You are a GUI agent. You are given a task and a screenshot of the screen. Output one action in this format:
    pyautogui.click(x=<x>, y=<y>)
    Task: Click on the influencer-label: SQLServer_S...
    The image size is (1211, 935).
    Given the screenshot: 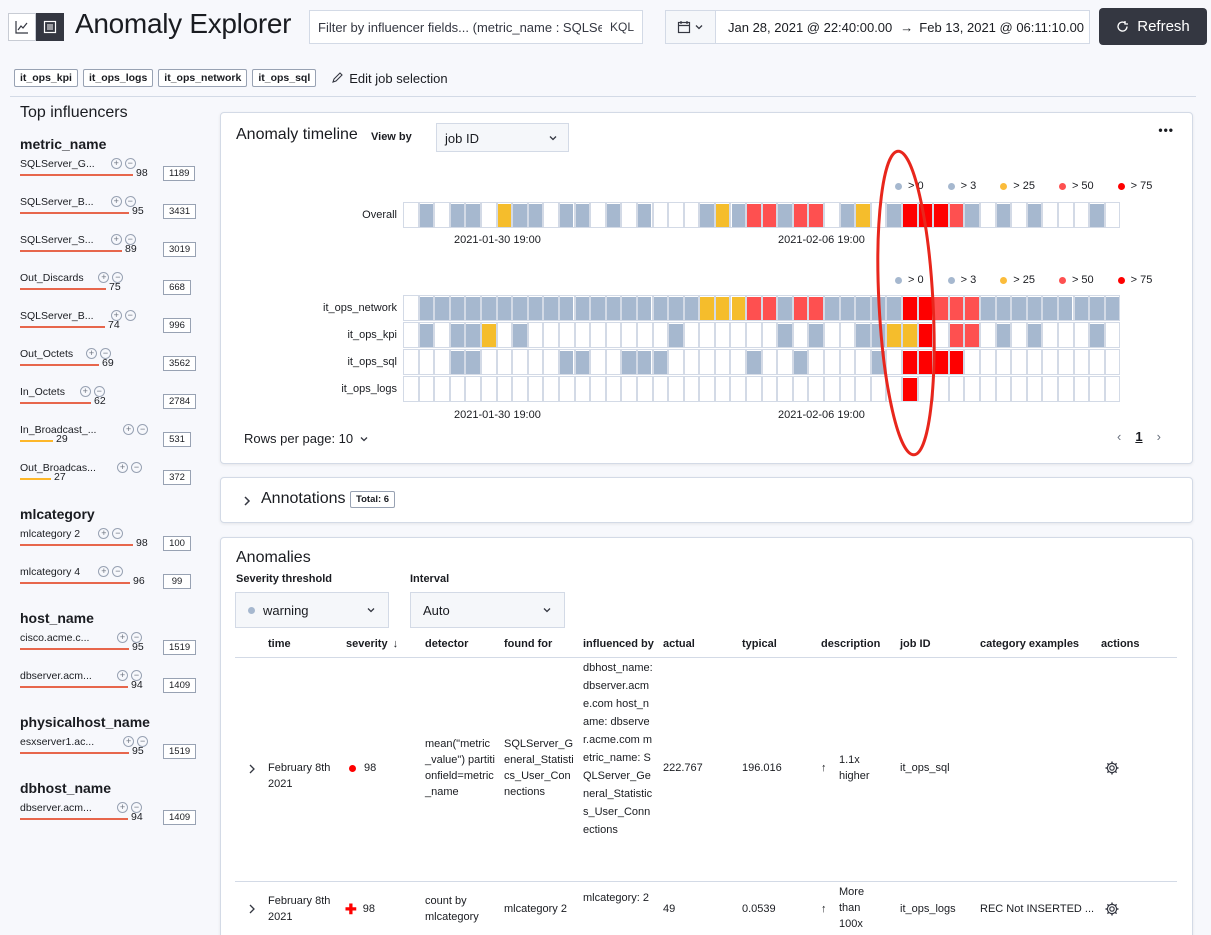 What is the action you would take?
    pyautogui.click(x=57, y=240)
    